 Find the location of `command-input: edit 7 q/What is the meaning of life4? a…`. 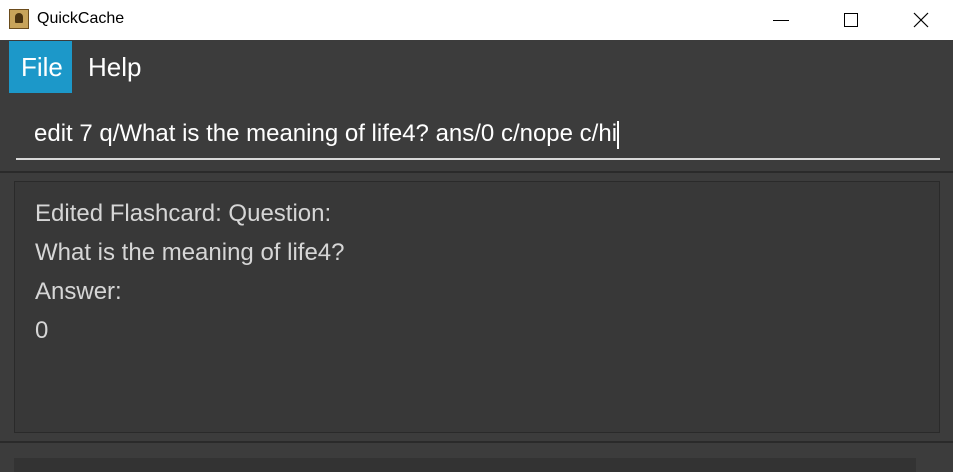

command-input: edit 7 q/What is the meaning of life4? a… is located at coordinates (478, 132).